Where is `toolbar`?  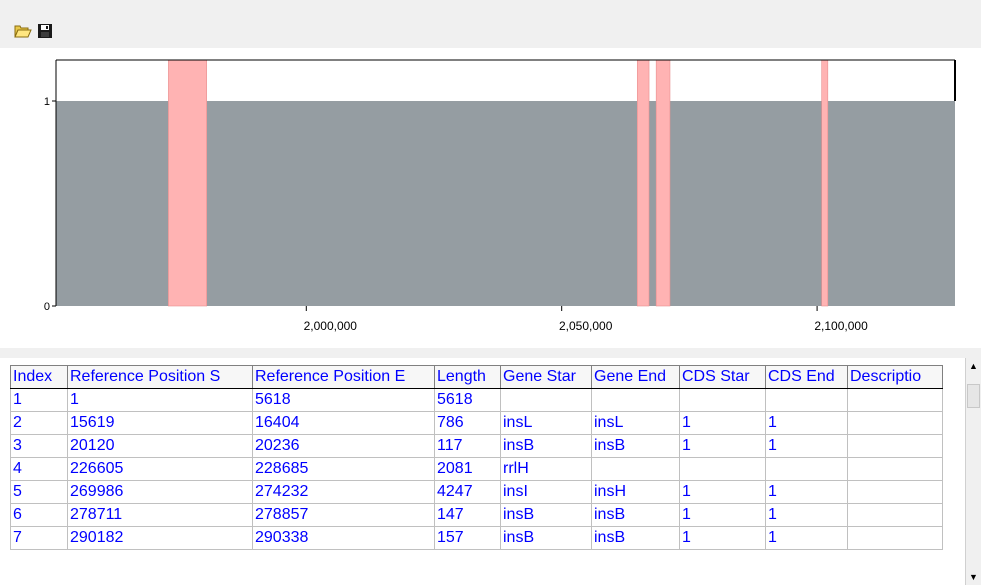
toolbar is located at coordinates (490, 23).